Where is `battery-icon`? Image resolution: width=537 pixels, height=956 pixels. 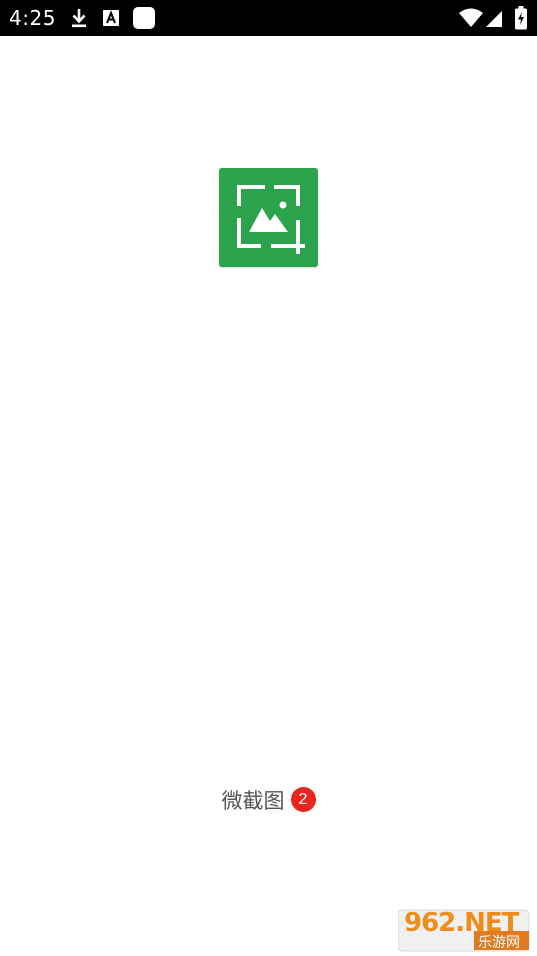
battery-icon is located at coordinates (521, 18).